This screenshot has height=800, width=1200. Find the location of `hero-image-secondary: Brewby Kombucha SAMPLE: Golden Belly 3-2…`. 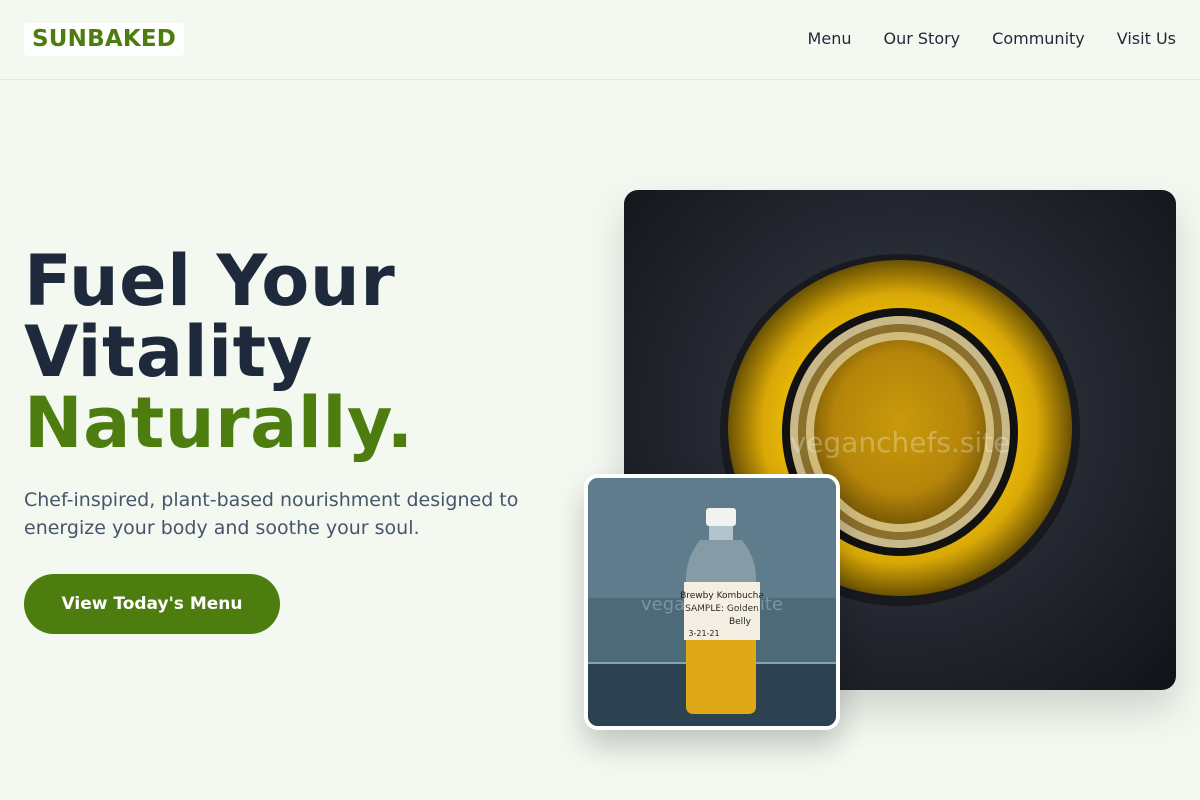

hero-image-secondary: Brewby Kombucha SAMPLE: Golden Belly 3-2… is located at coordinates (712, 602).